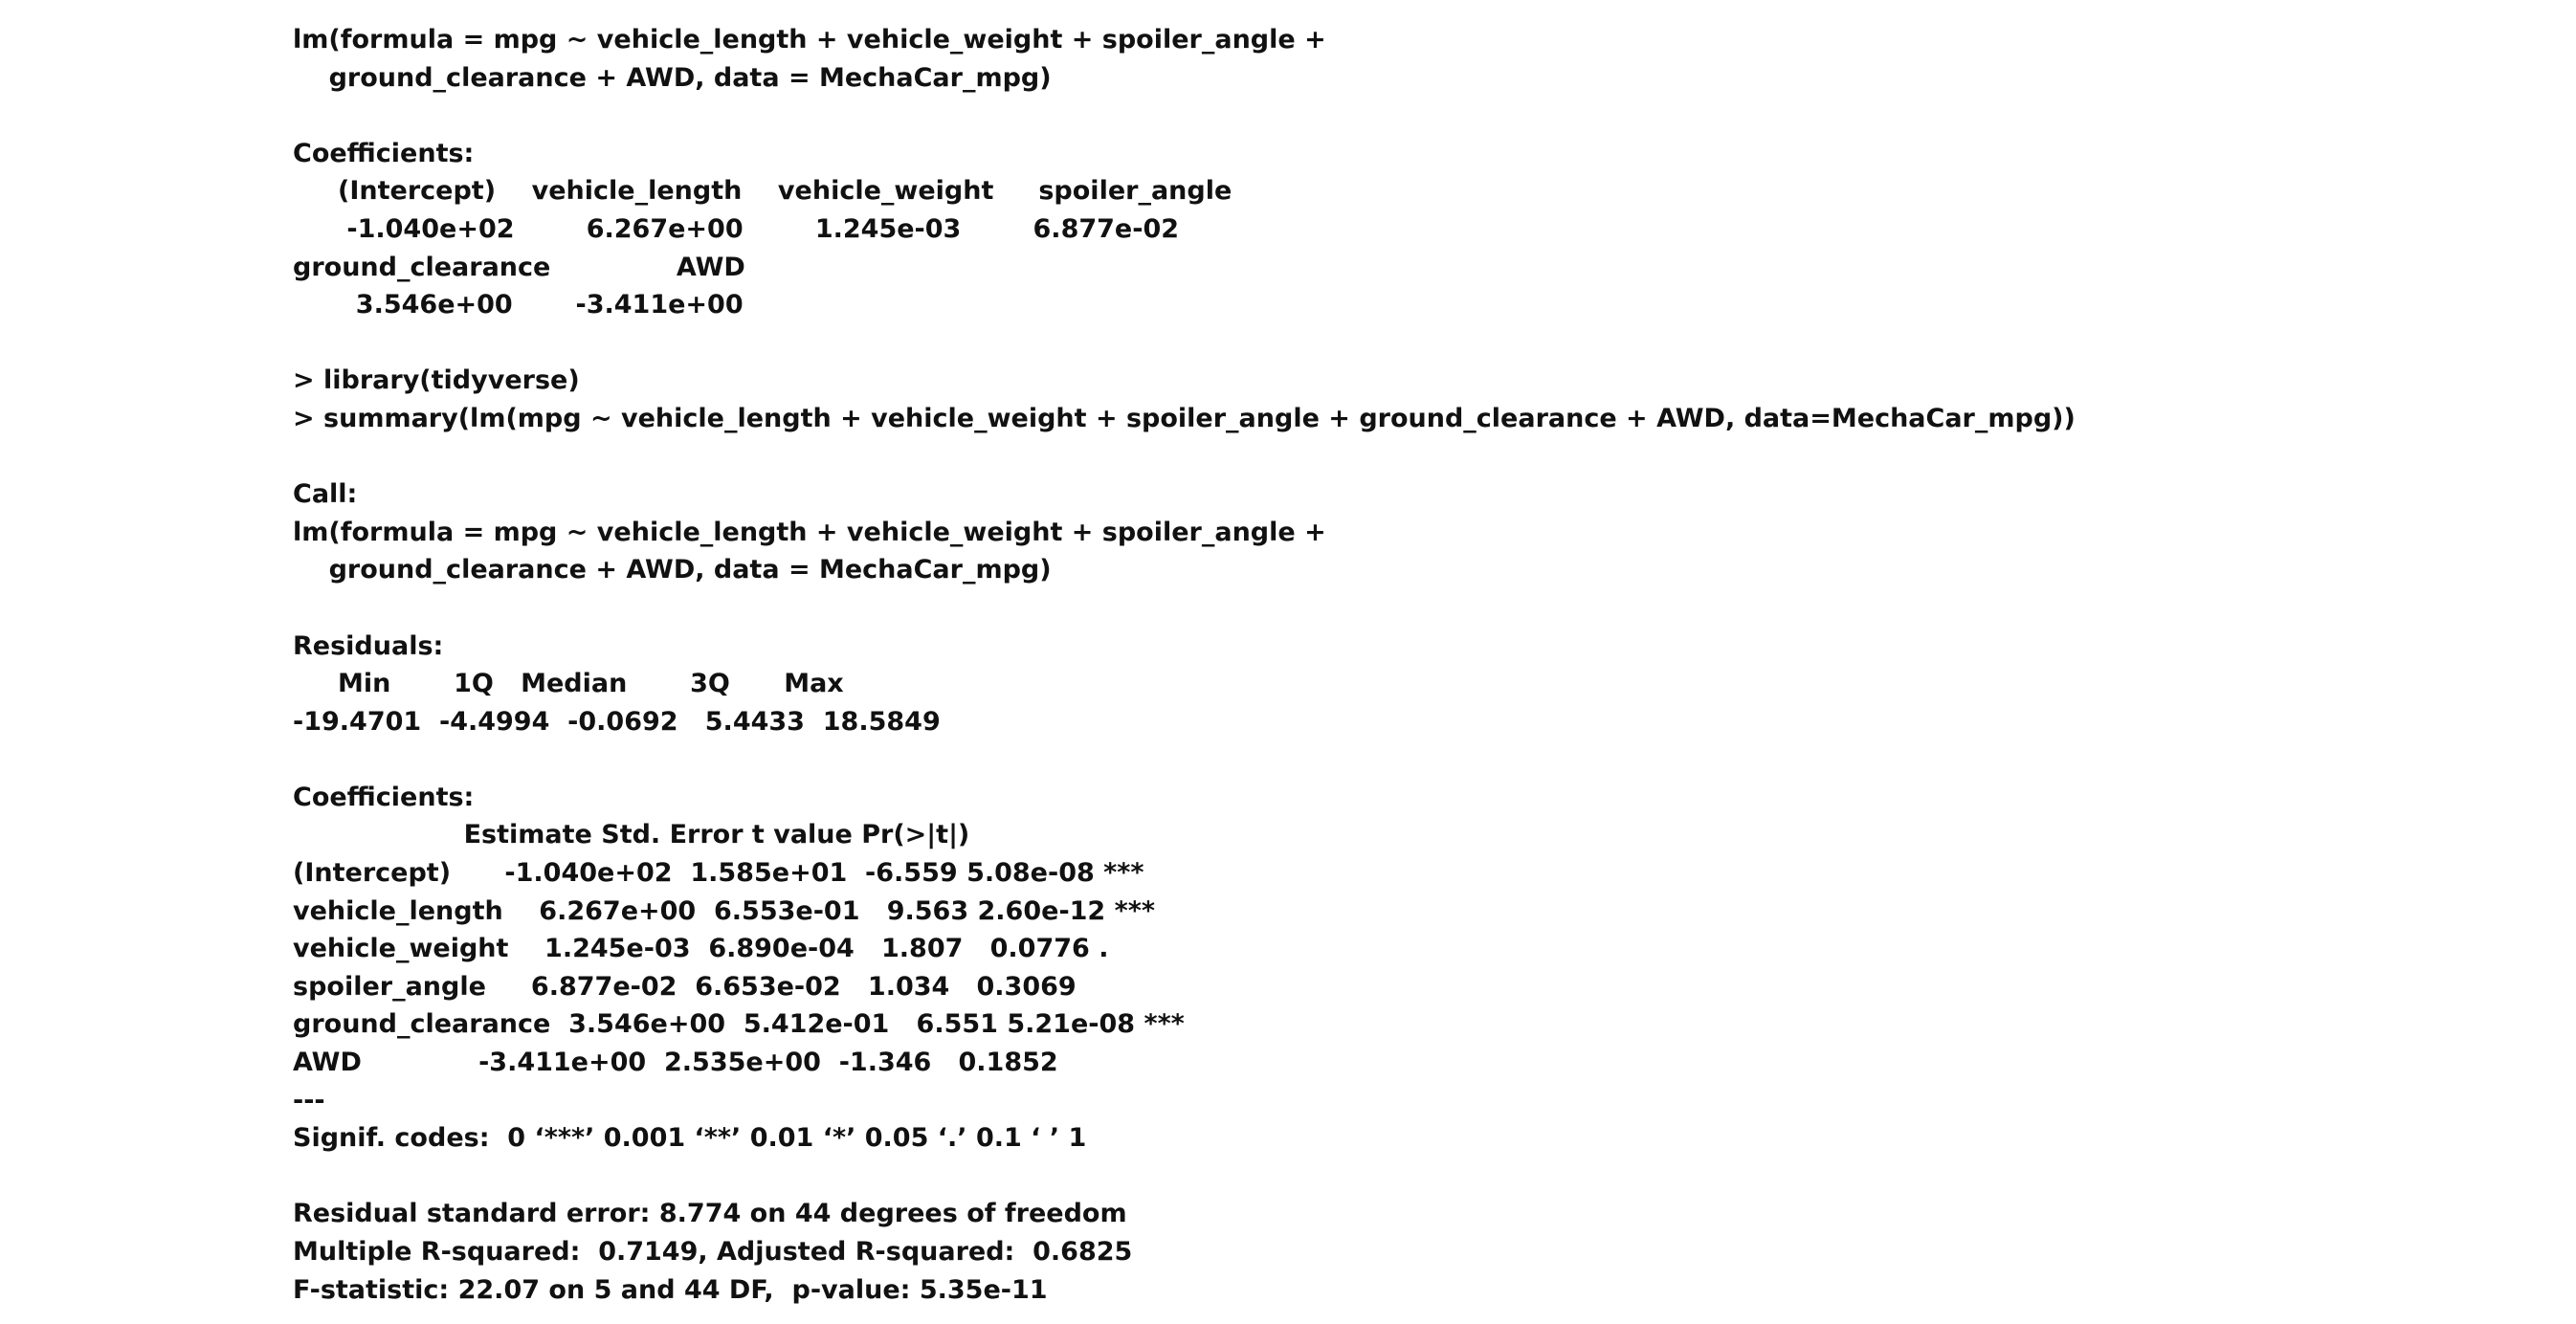 This screenshot has height=1324, width=2576. Describe the element at coordinates (325, 494) in the screenshot. I see `call-heading: Call:` at that location.